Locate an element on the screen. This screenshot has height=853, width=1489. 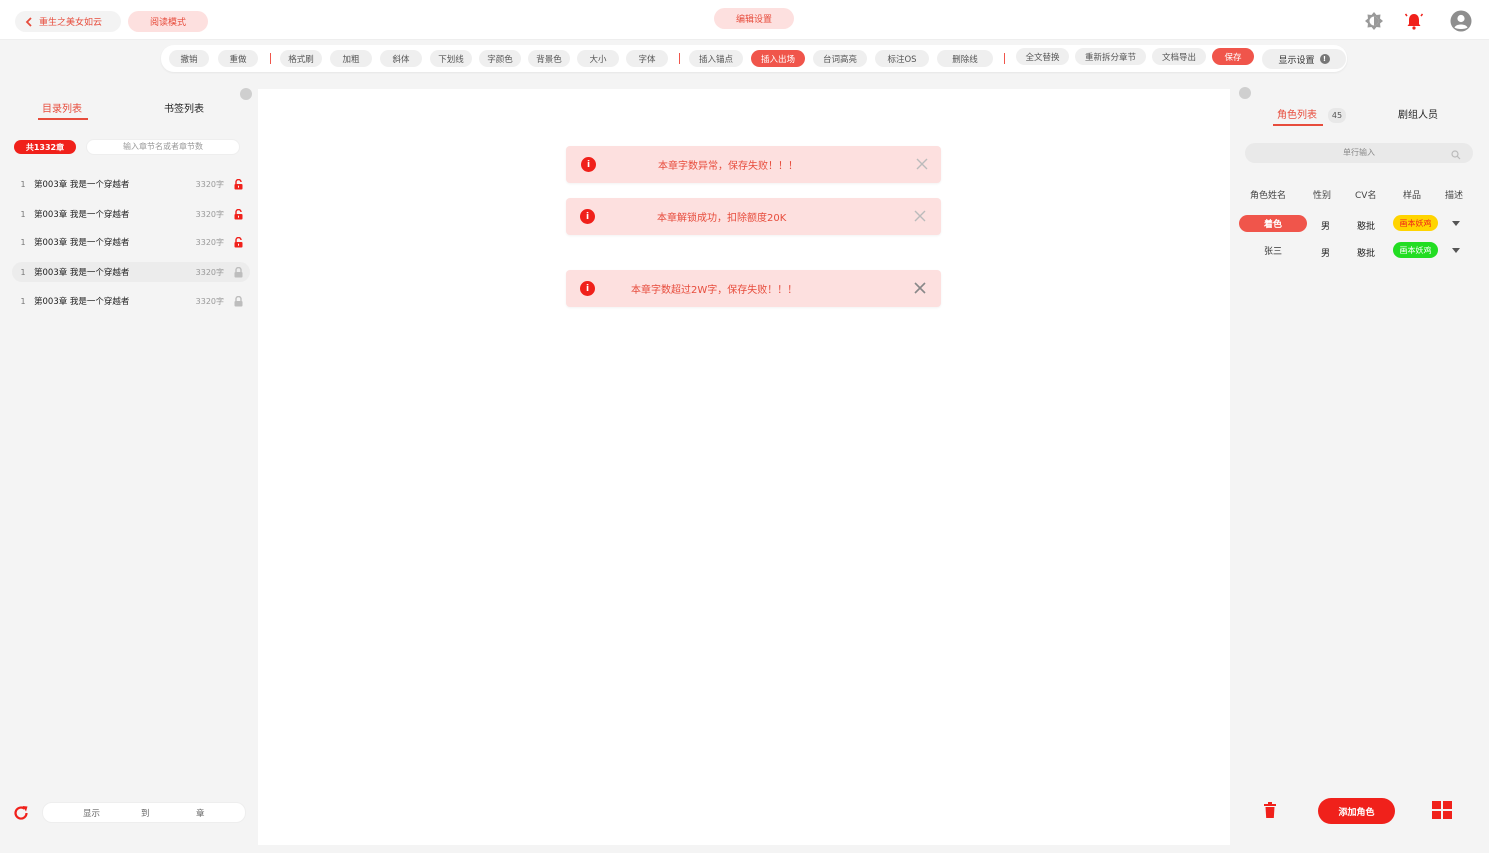
chapter-range-selector: 显示 到 章 is located at coordinates (144, 812).